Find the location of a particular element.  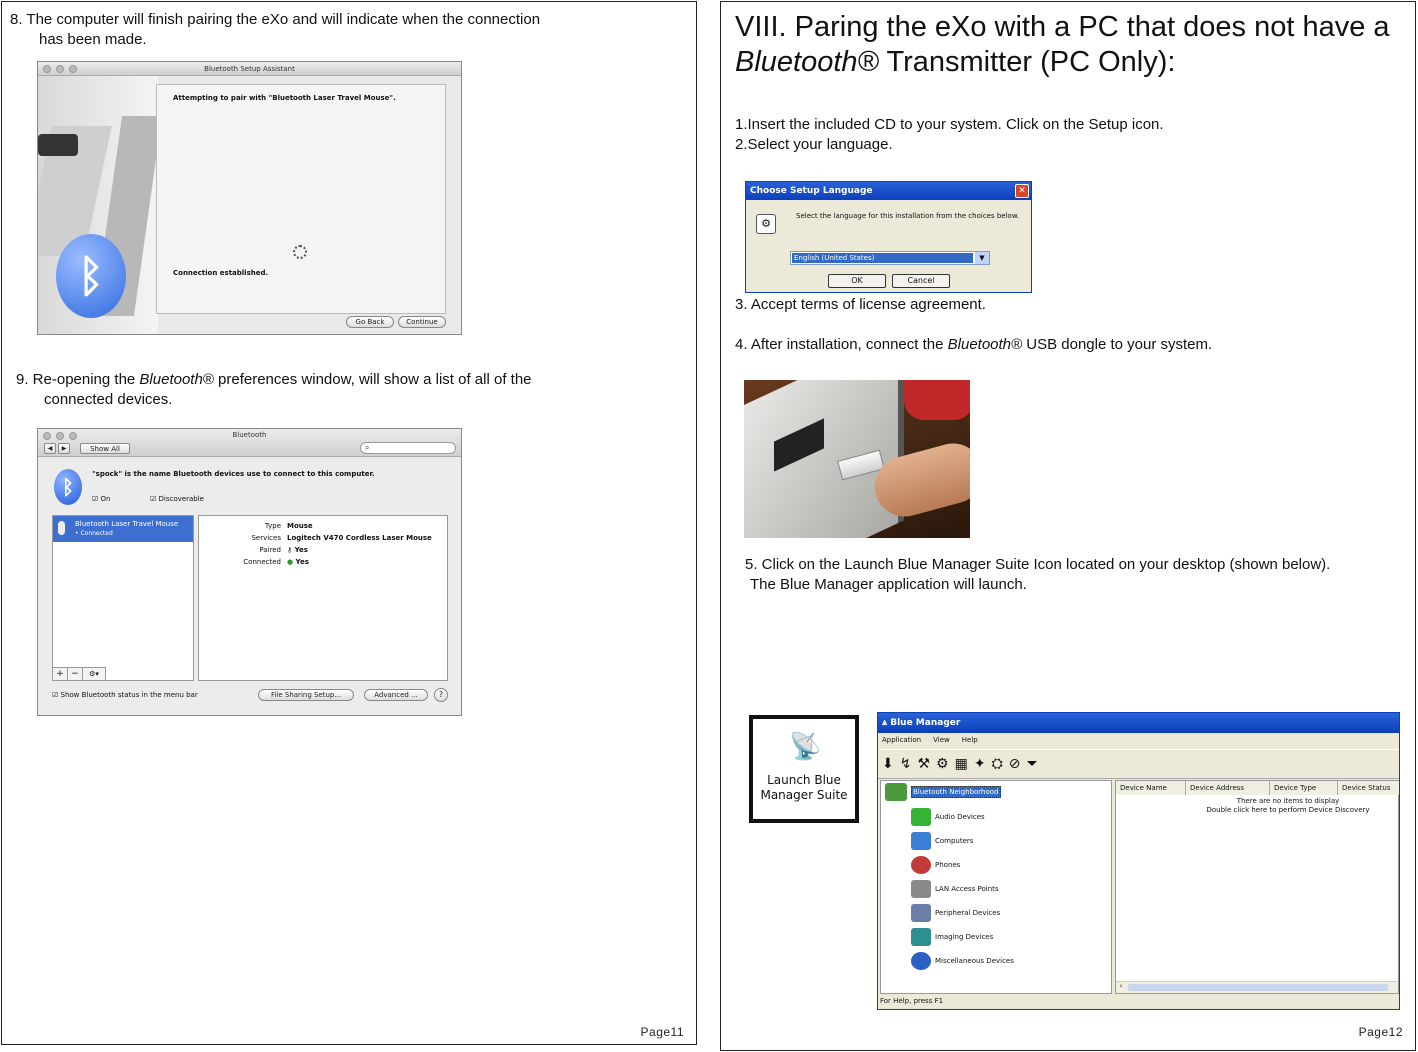

tree-item-computers: Computers is located at coordinates (942, 841).